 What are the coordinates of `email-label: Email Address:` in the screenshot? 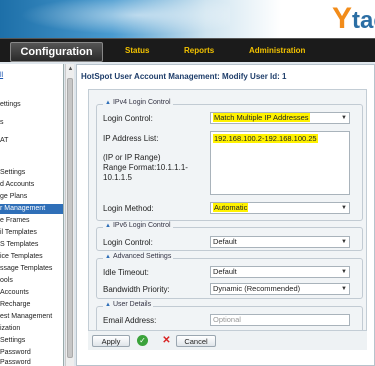 It's located at (130, 320).